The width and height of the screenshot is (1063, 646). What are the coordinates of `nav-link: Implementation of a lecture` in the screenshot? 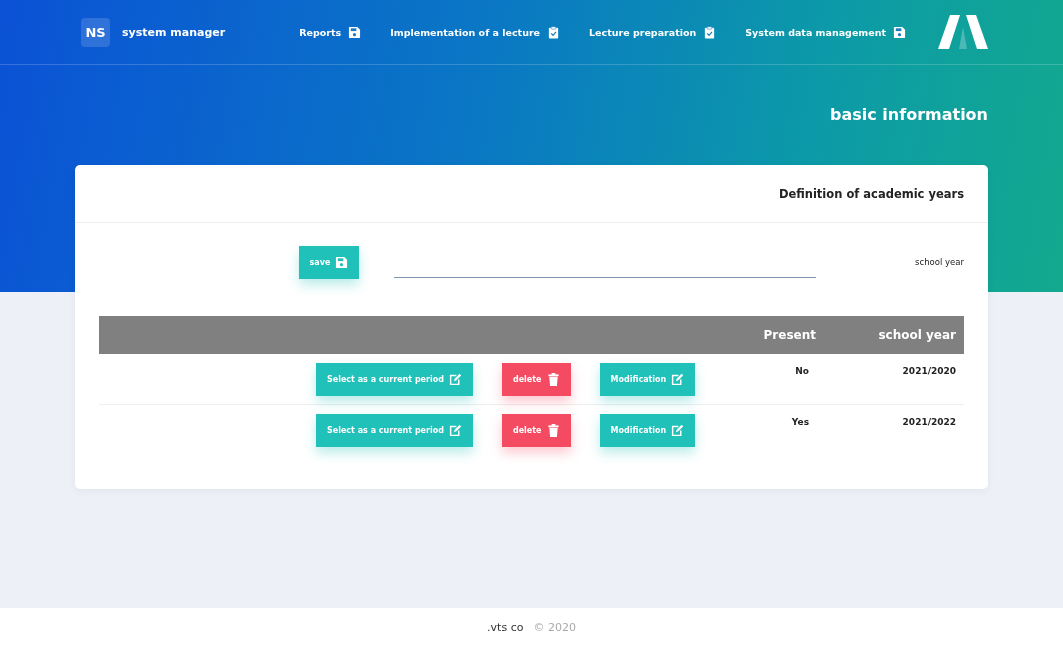 It's located at (475, 32).